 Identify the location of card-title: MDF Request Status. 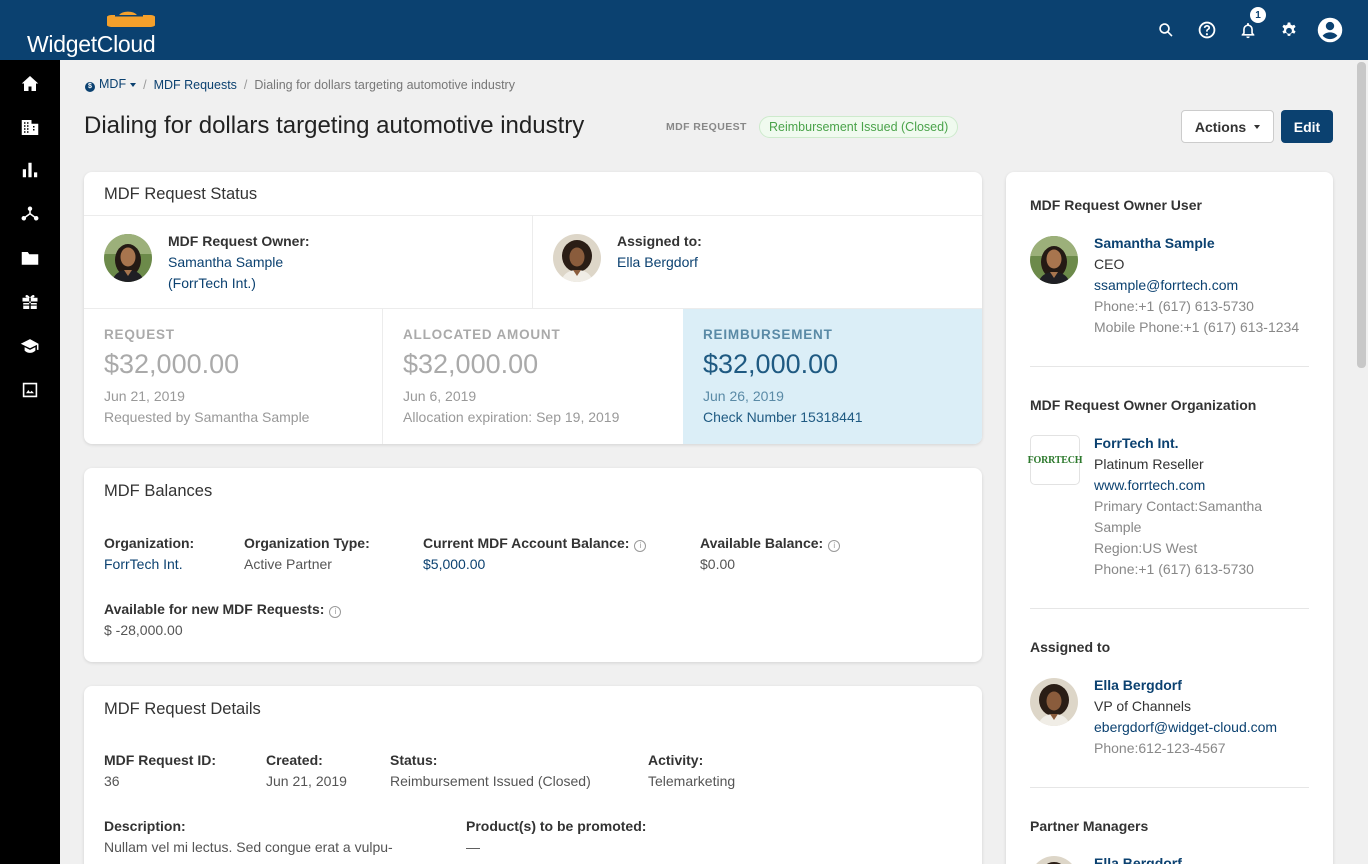
(181, 194).